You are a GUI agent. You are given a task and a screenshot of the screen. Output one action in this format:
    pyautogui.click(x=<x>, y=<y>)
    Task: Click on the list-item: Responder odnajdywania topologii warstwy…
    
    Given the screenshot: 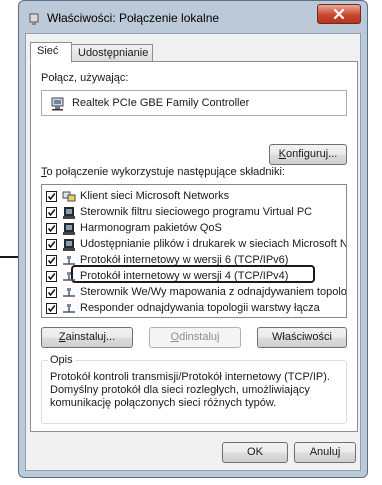 What is the action you would take?
    pyautogui.click(x=194, y=309)
    